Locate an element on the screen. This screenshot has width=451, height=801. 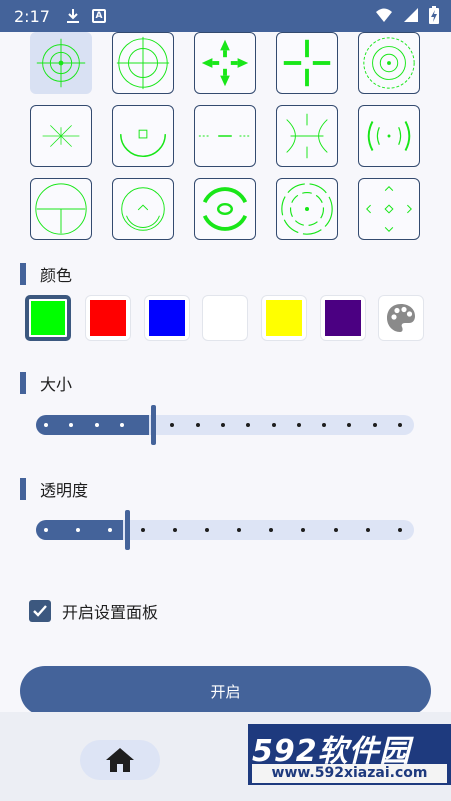
color-title-text: 颜色 is located at coordinates (56, 275).